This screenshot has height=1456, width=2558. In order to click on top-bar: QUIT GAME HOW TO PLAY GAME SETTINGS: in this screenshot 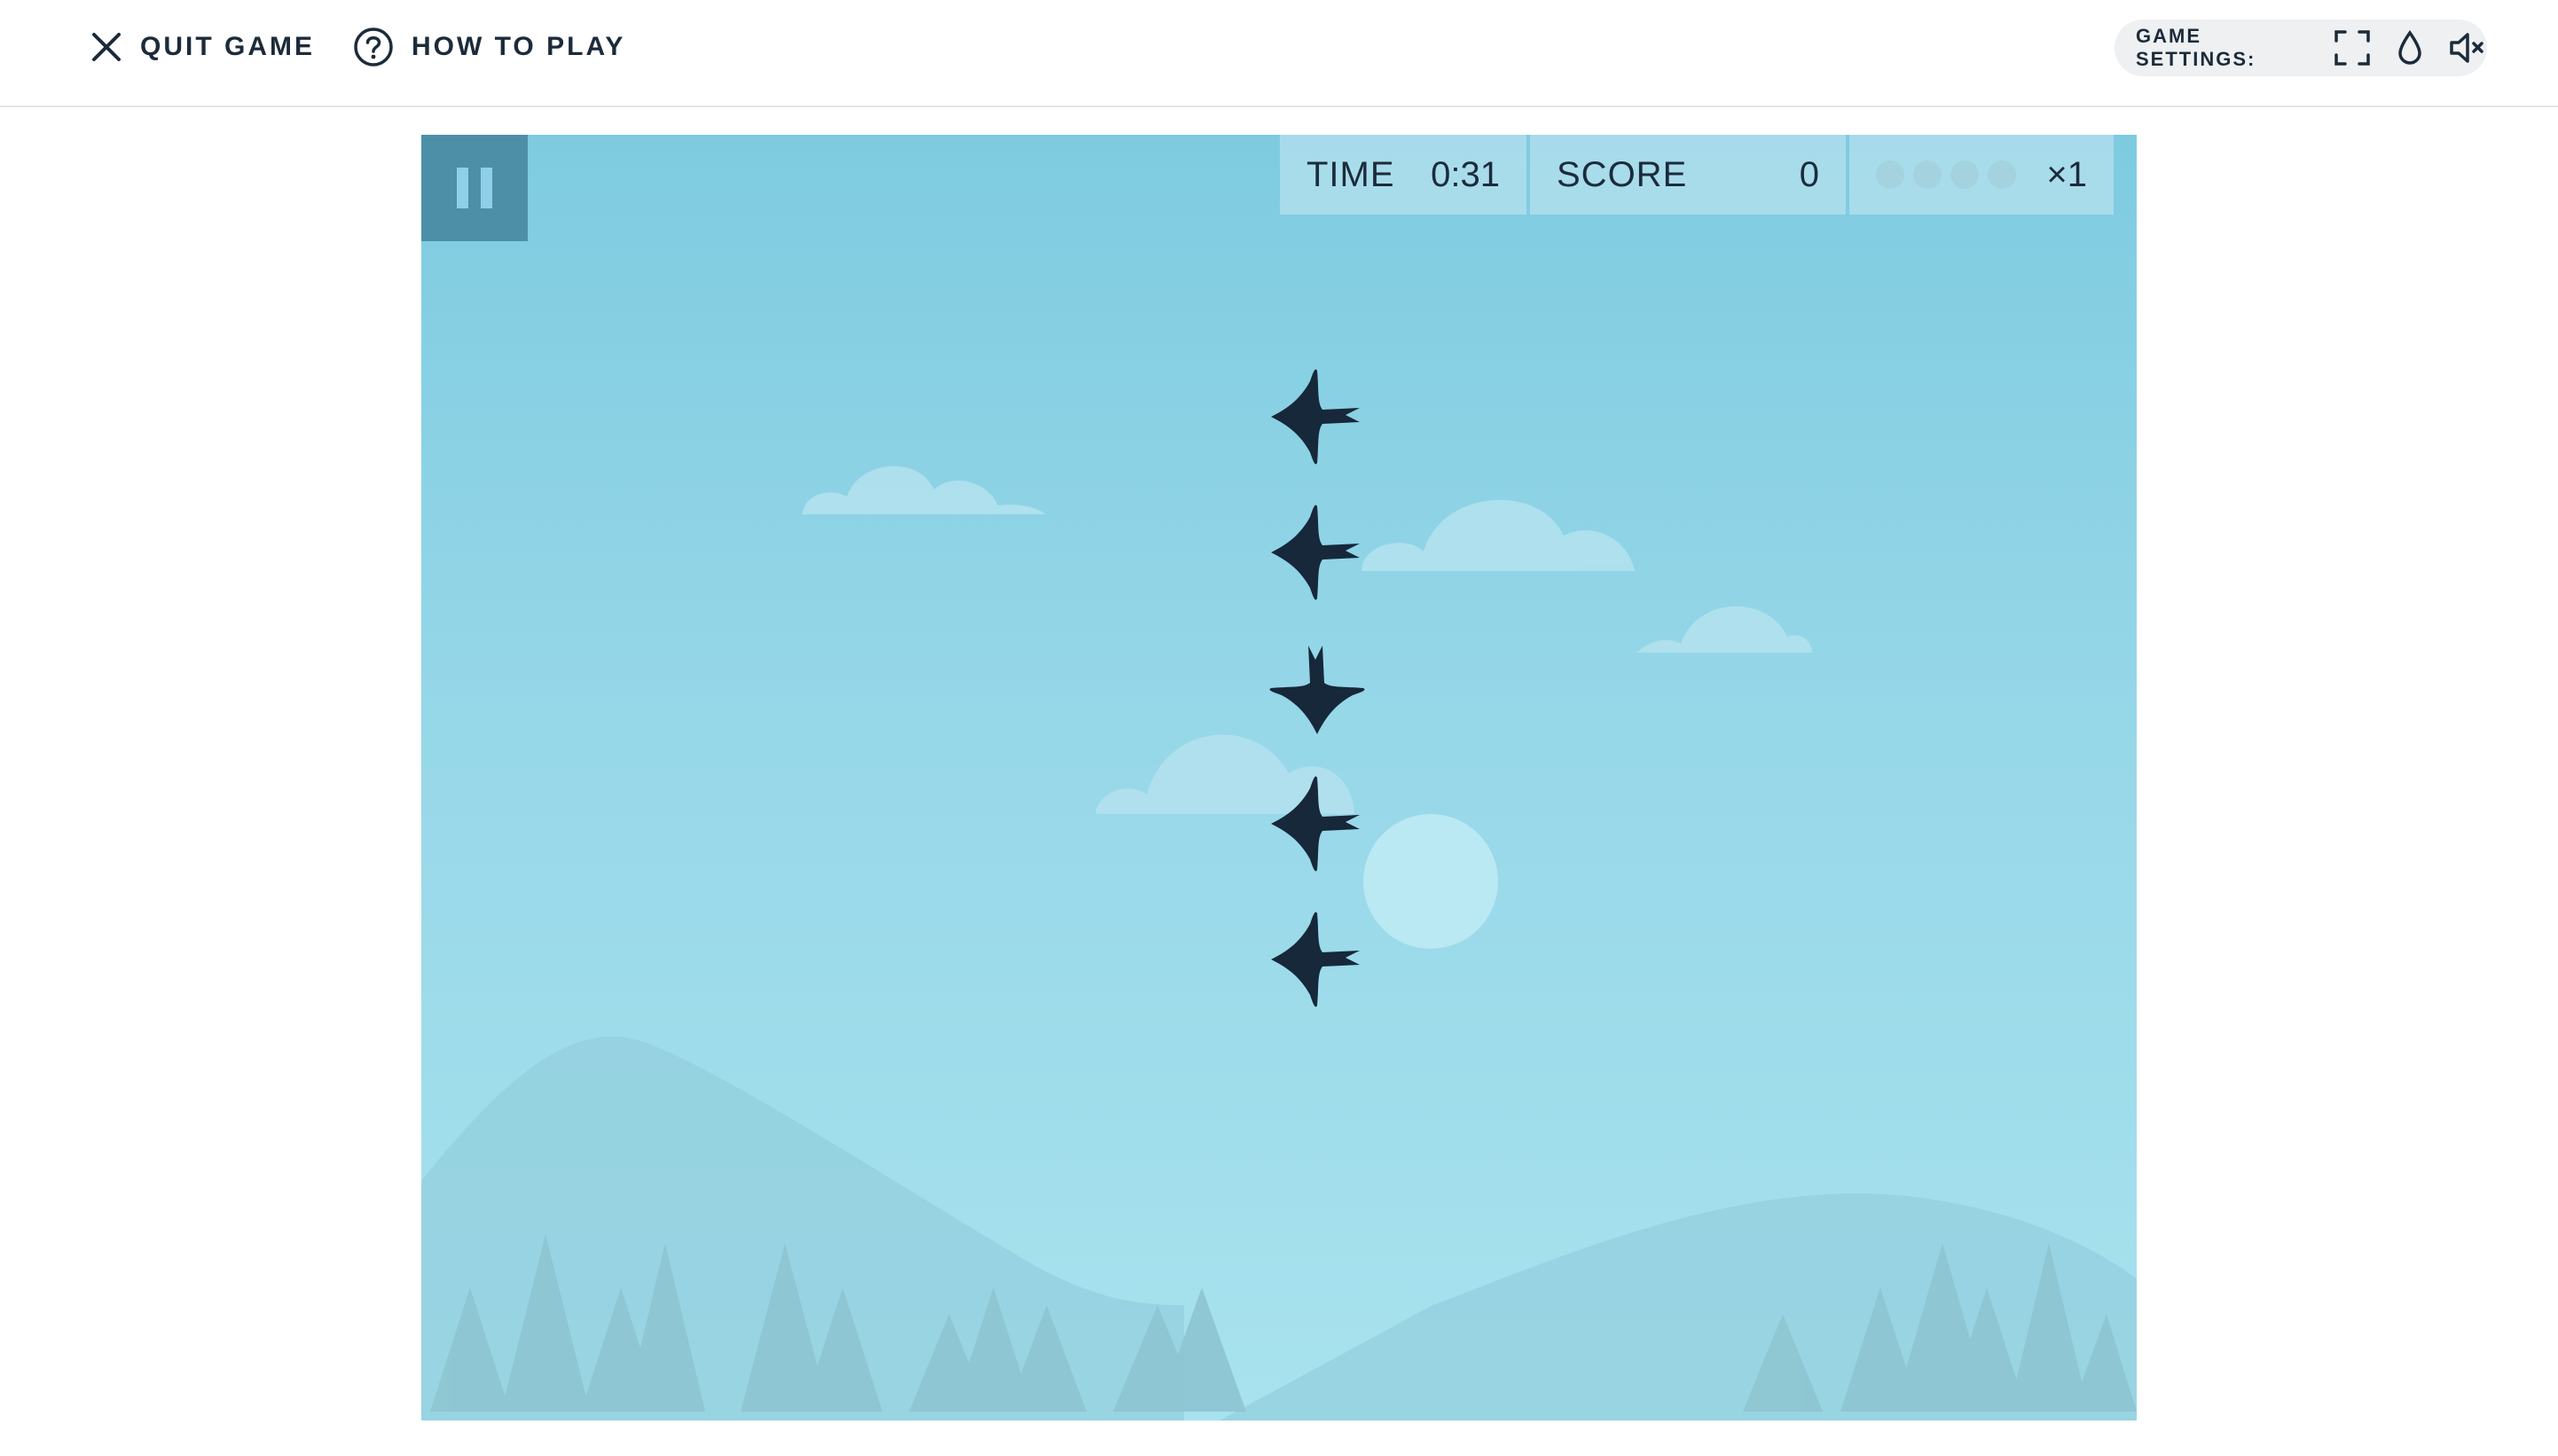, I will do `click(1279, 53)`.